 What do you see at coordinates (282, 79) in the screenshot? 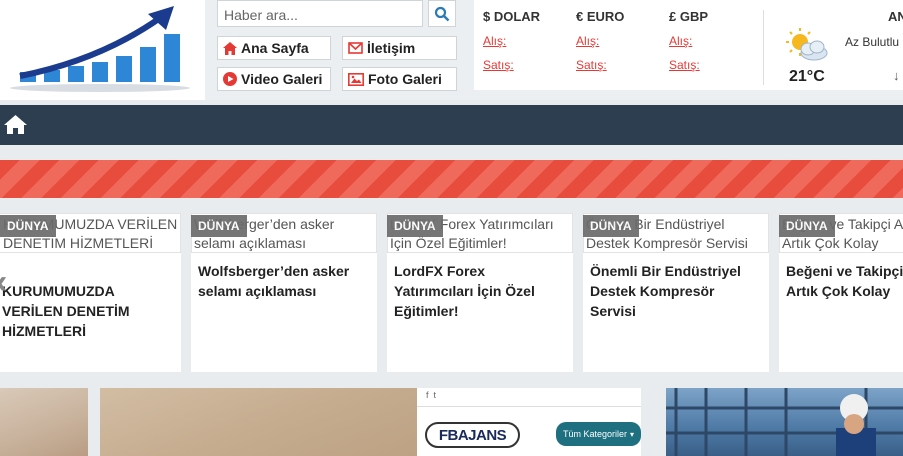
I see `video-gallery-label: Video Galeri` at bounding box center [282, 79].